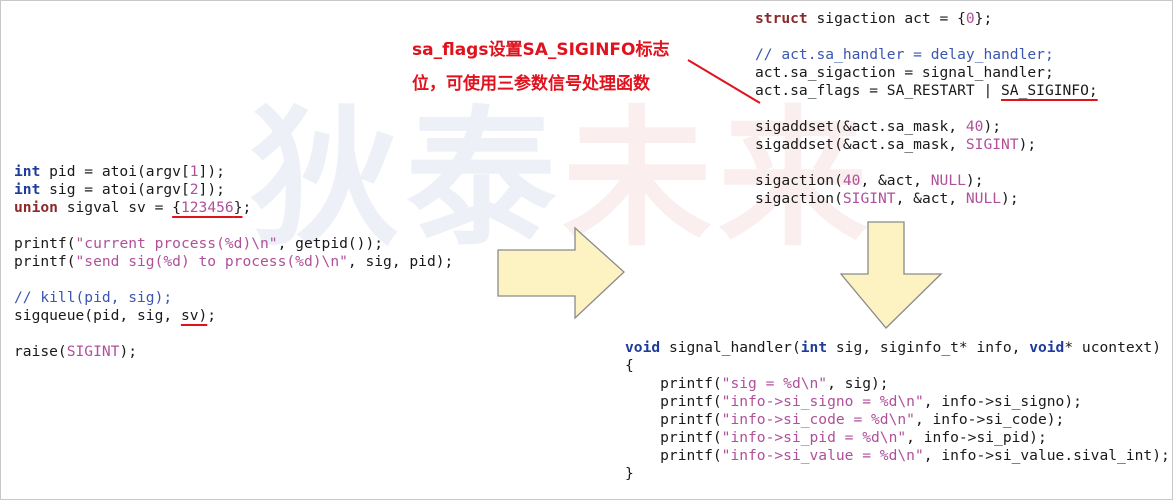 The height and width of the screenshot is (502, 1175). What do you see at coordinates (891, 275) in the screenshot?
I see `arrow-down-icon` at bounding box center [891, 275].